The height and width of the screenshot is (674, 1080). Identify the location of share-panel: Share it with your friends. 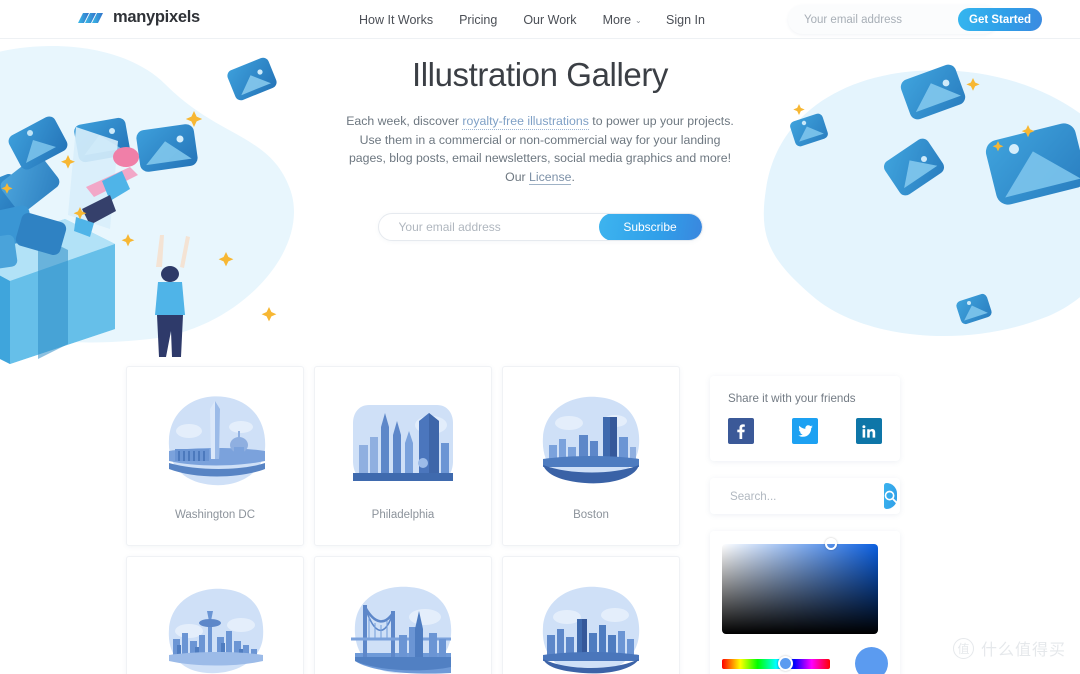
(805, 418).